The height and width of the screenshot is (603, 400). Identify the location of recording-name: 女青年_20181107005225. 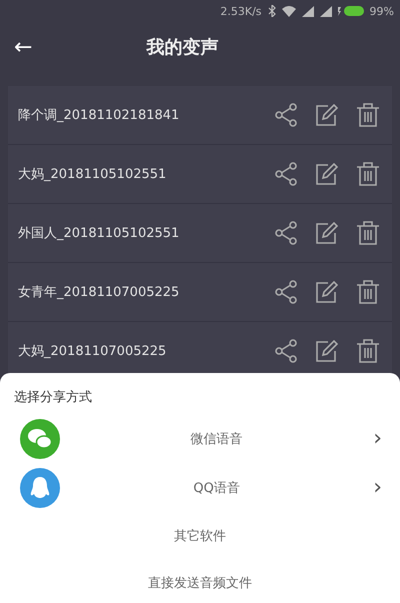
(99, 292).